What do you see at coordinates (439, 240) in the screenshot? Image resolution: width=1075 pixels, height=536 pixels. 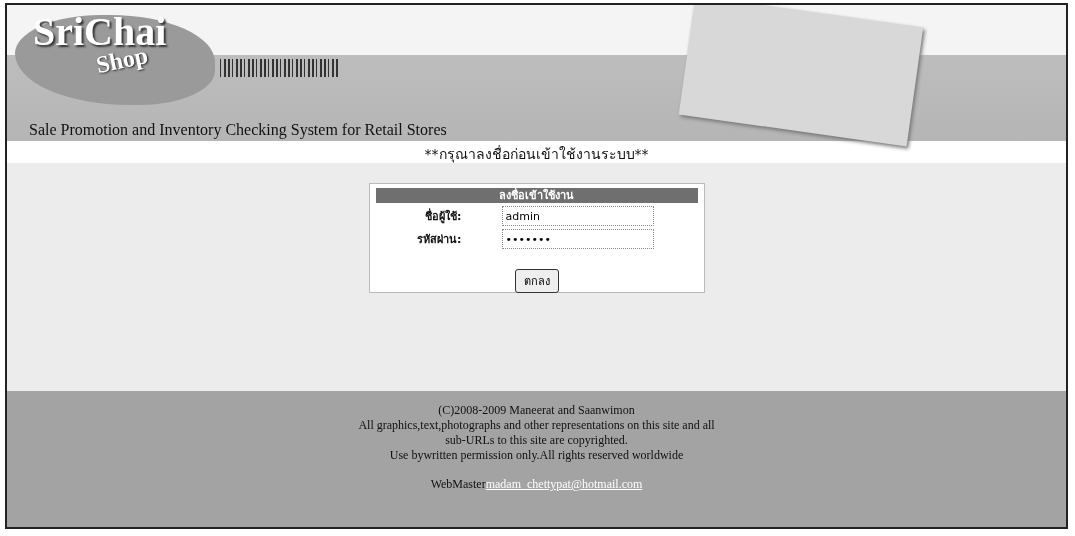 I see `field-label: รหัสผ่าน:` at bounding box center [439, 240].